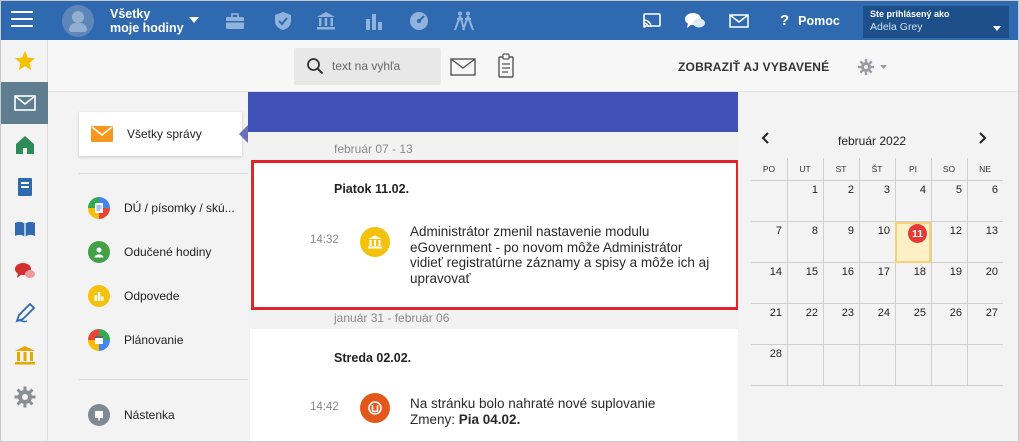  Describe the element at coordinates (805, 242) in the screenshot. I see `calendar-day: 8` at that location.